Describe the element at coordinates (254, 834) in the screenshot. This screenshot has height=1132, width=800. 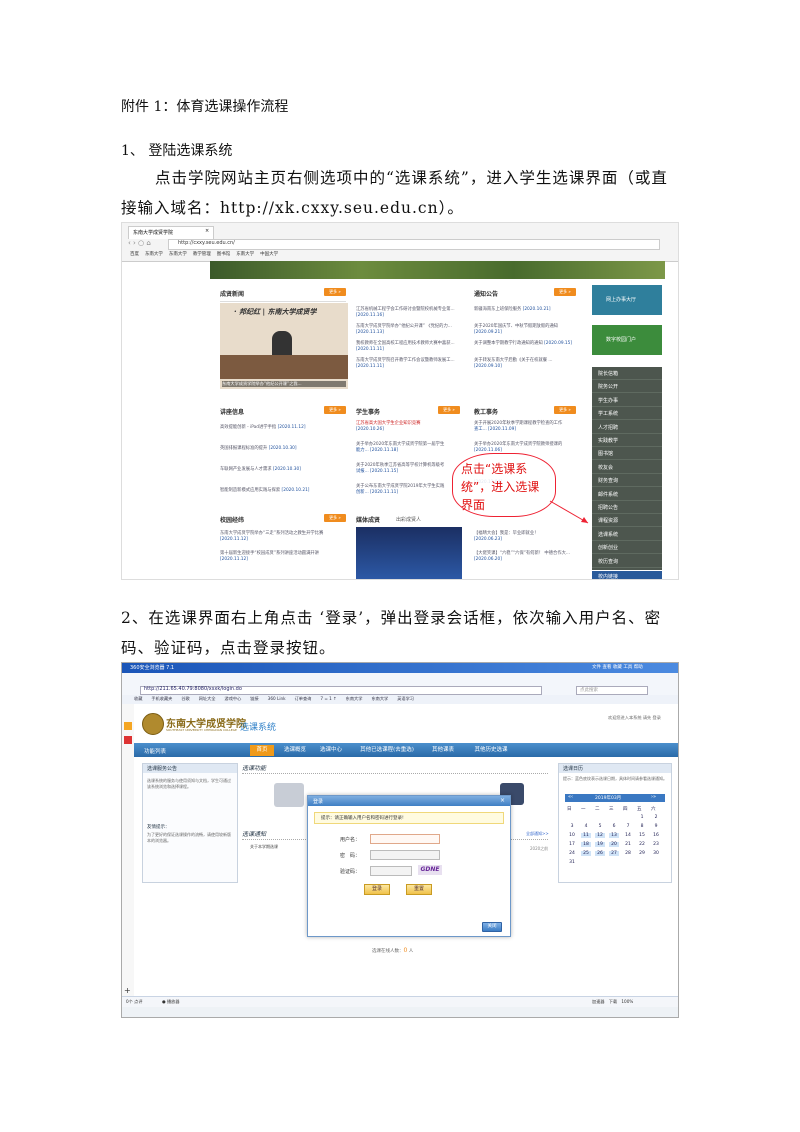
I see `notice-heading: 选课通知` at that location.